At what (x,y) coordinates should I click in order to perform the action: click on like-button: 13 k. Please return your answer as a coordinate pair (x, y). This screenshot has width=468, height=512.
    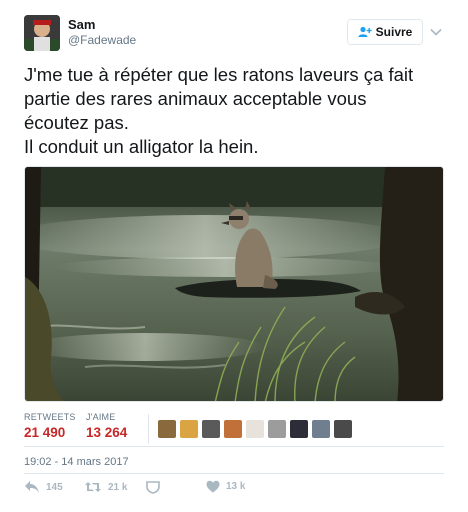
    Looking at the image, I should click on (225, 486).